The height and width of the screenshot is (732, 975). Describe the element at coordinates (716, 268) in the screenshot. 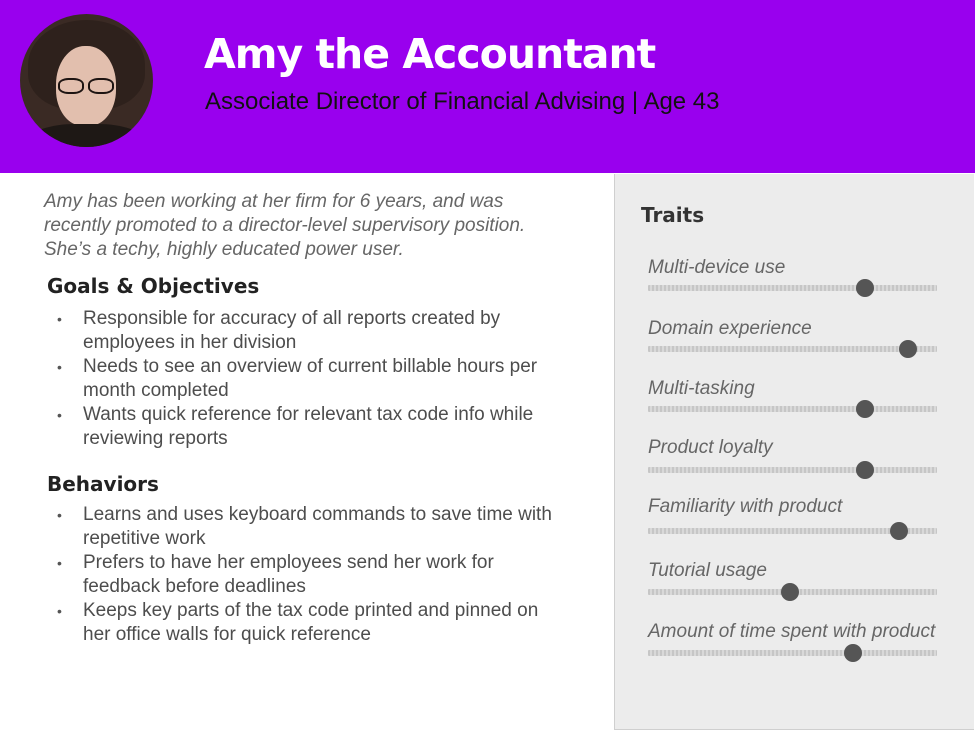

I see `trait-label: Multi-device use` at that location.